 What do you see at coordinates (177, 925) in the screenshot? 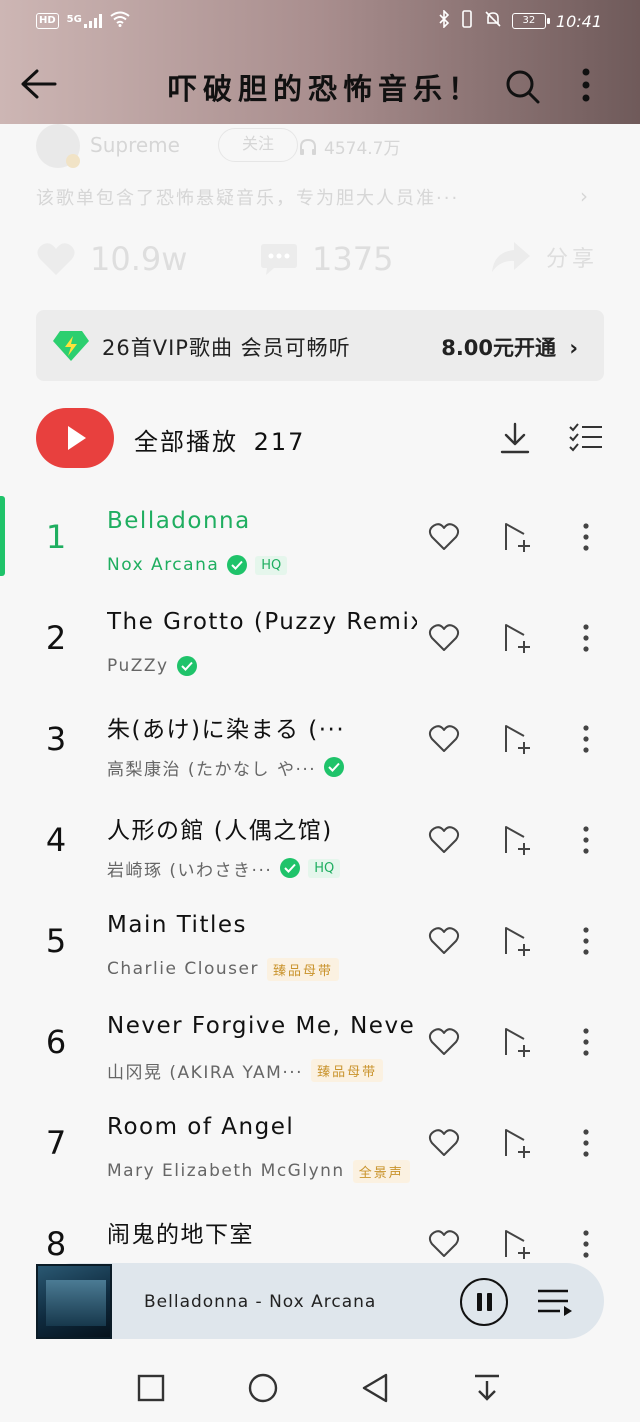
I see `song-title: Main Titles` at bounding box center [177, 925].